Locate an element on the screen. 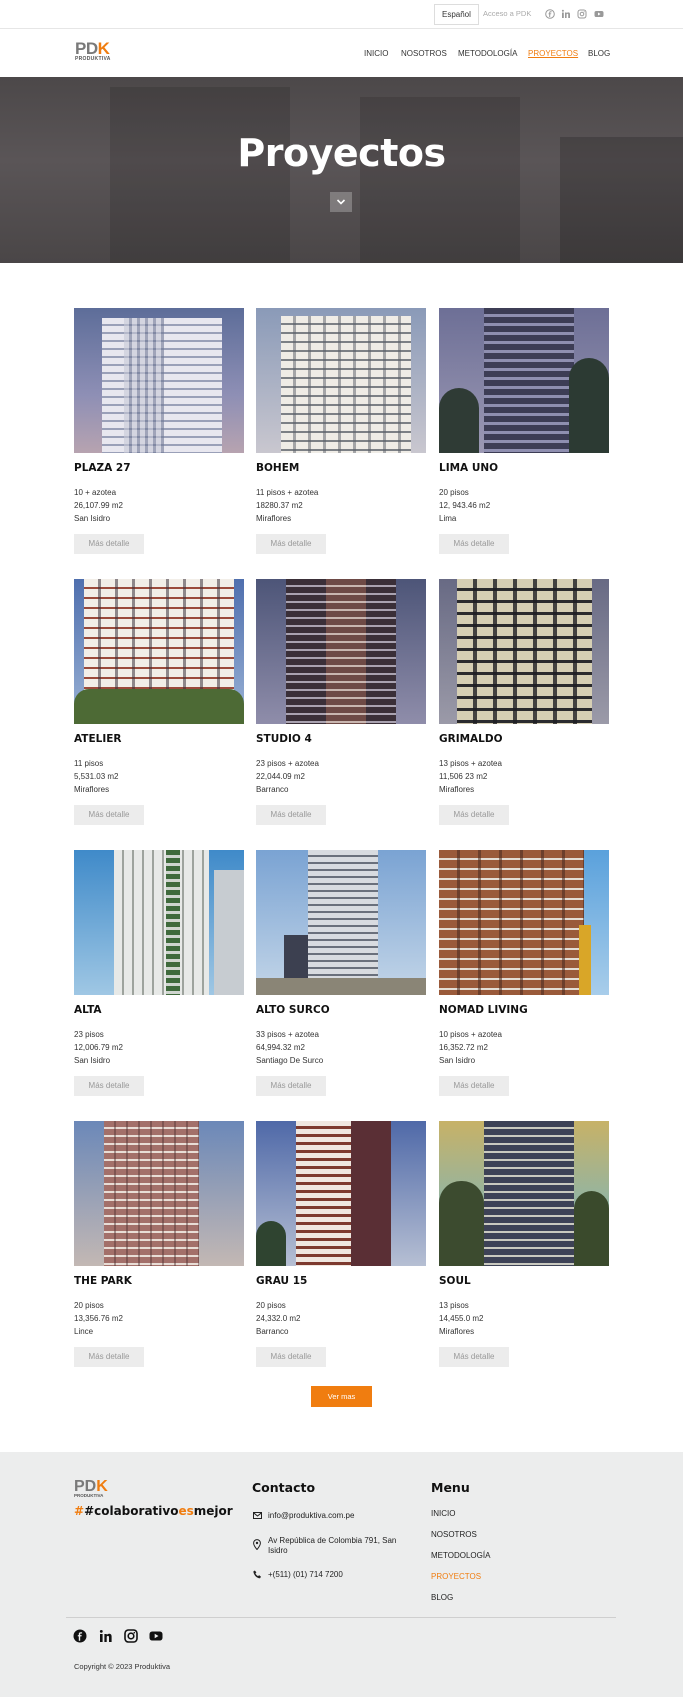  nav-inicio: INICIO is located at coordinates (376, 53).